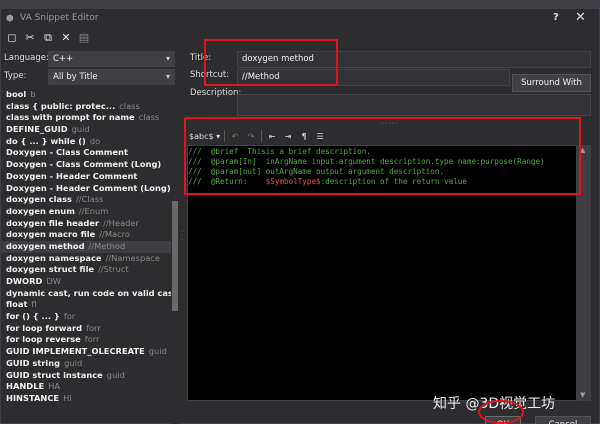  Describe the element at coordinates (551, 83) in the screenshot. I see `surround-with-button: Surround With` at that location.